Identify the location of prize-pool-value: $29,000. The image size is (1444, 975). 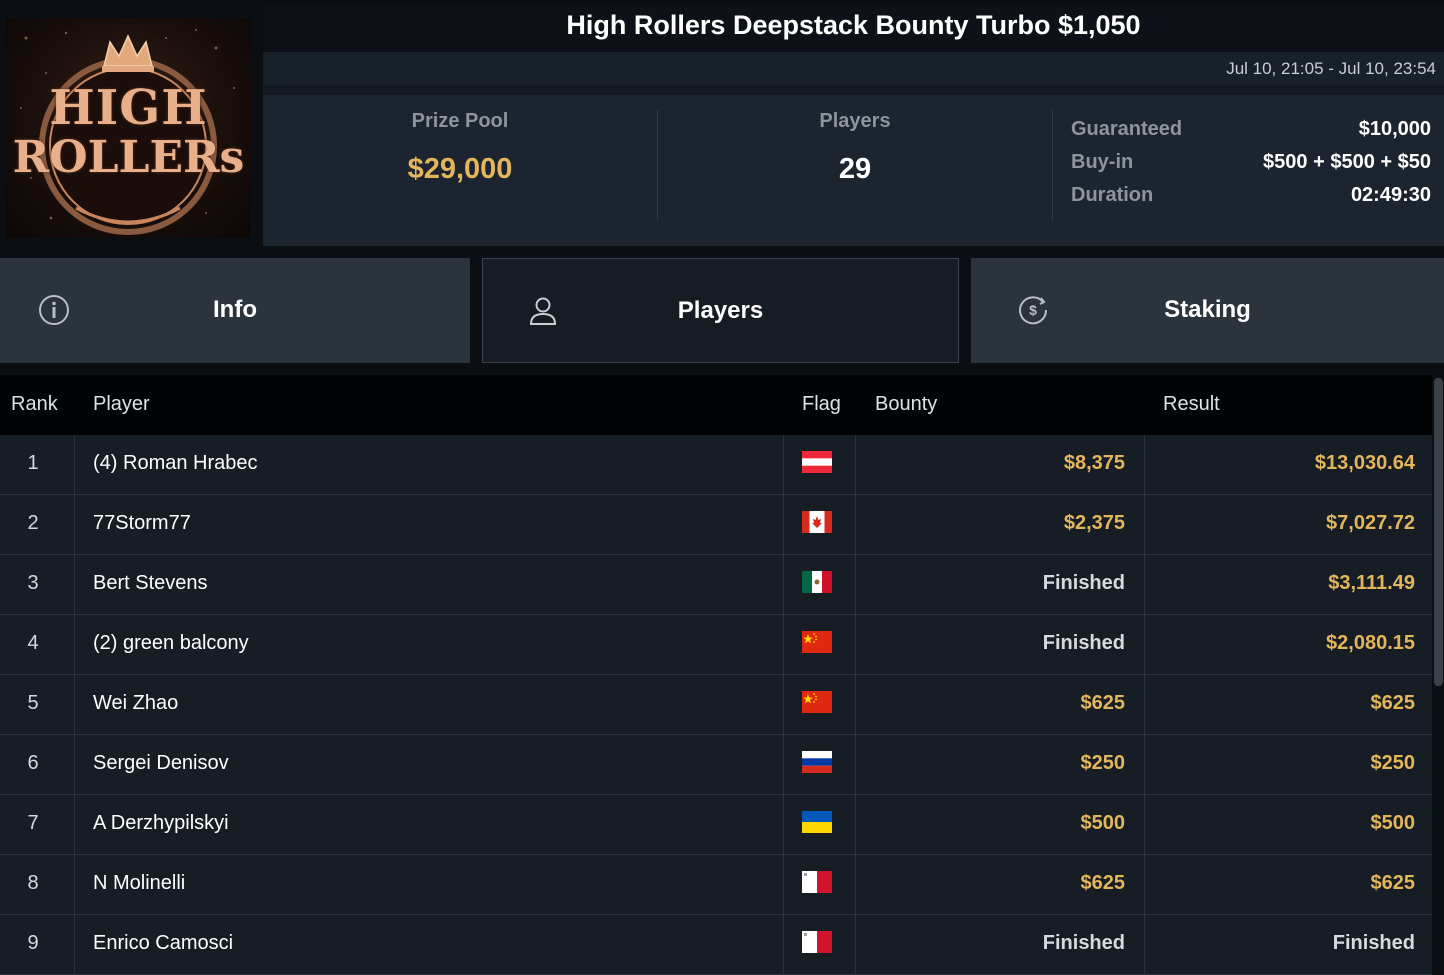
(460, 169).